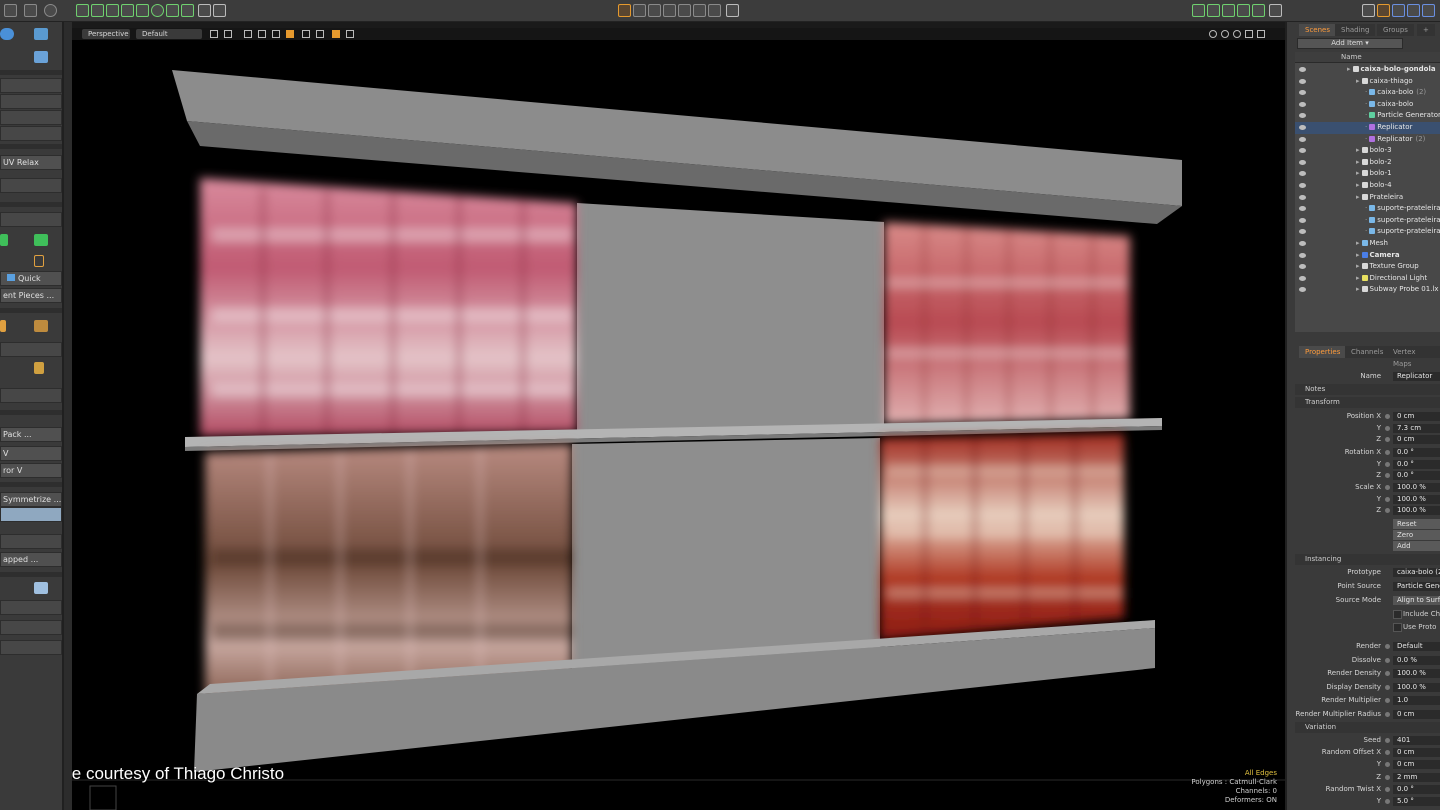 The image size is (1440, 810). I want to click on uv-grid-icon, so click(41, 326).